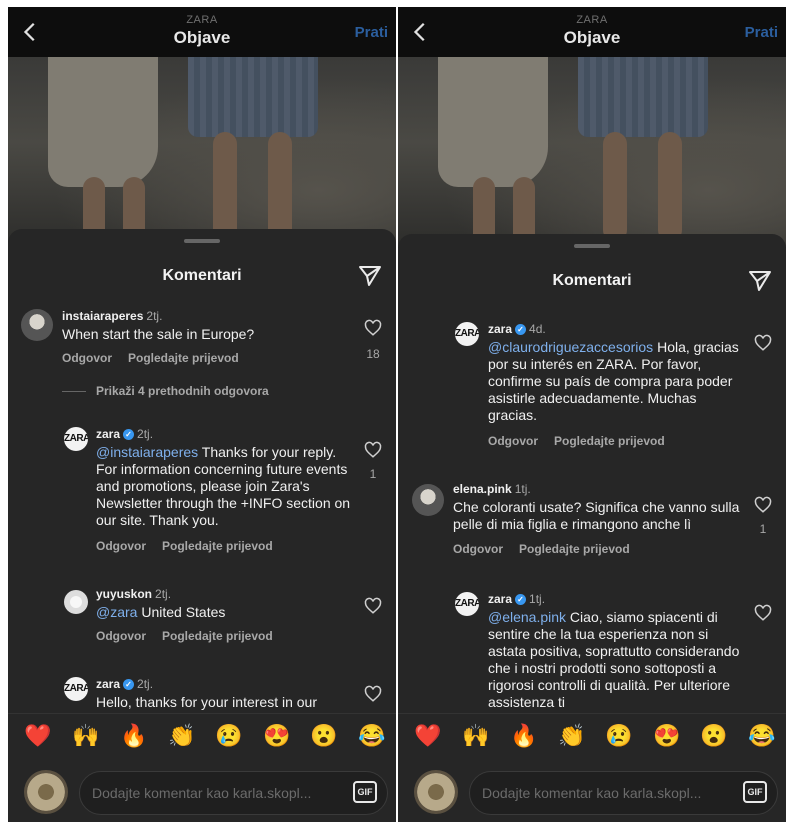 The height and width of the screenshot is (822, 789). Describe the element at coordinates (373, 354) in the screenshot. I see `like-count: 18` at that location.